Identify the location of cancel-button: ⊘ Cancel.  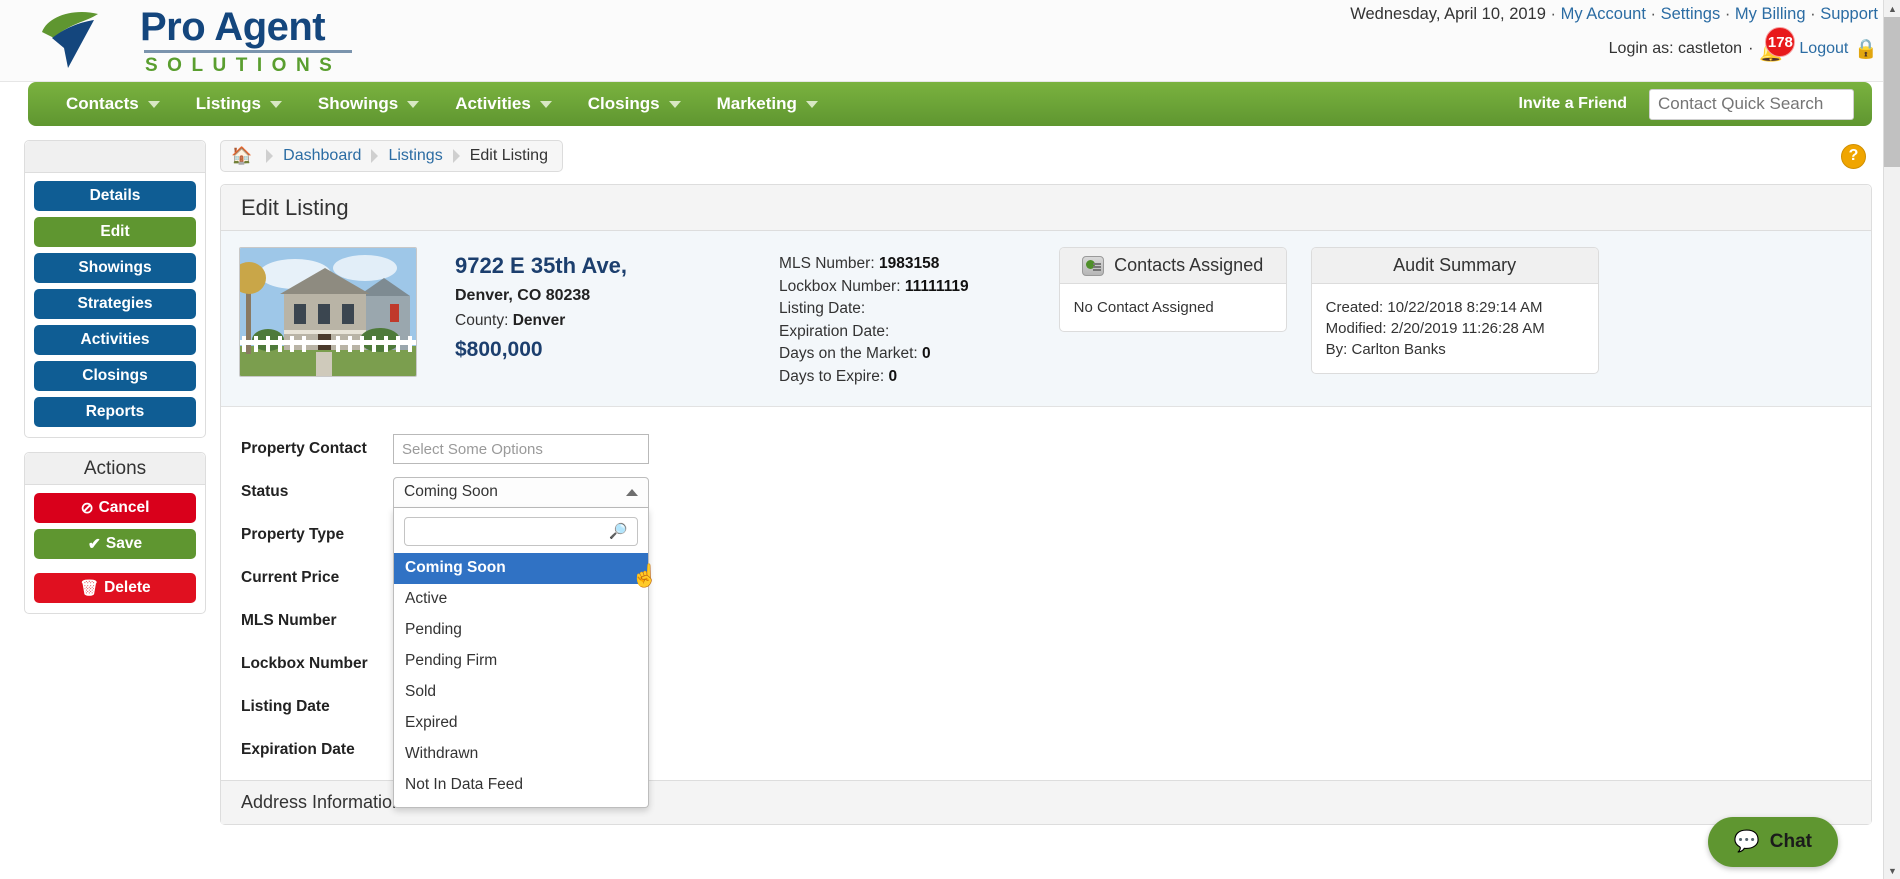
(115, 508).